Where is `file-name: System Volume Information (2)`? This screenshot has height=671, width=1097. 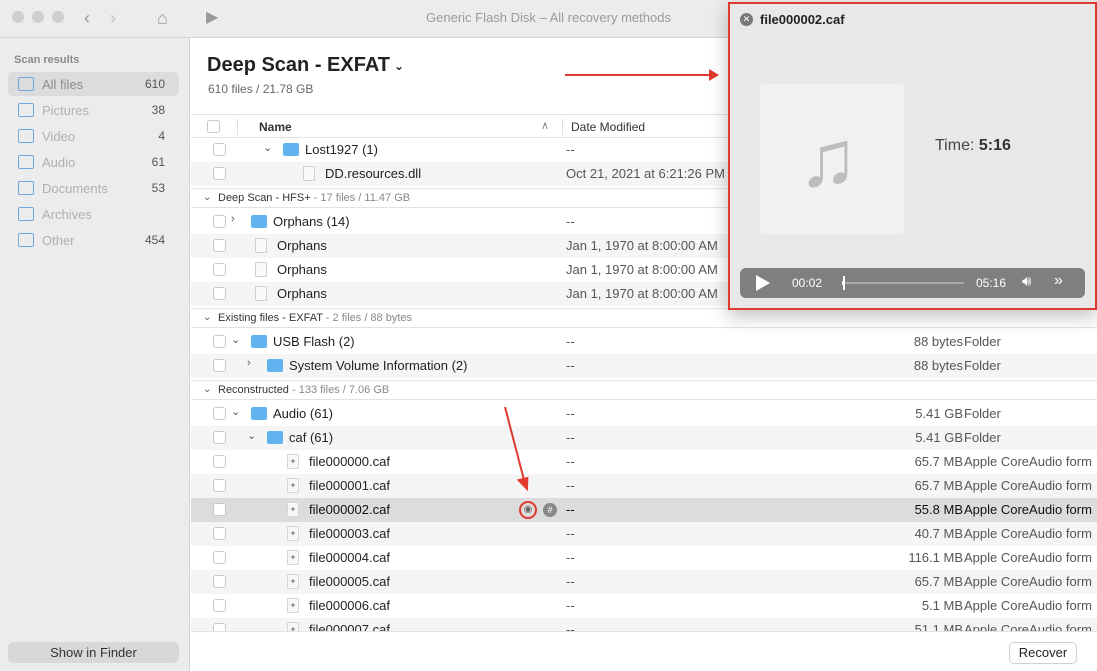
file-name: System Volume Information (2) is located at coordinates (378, 365).